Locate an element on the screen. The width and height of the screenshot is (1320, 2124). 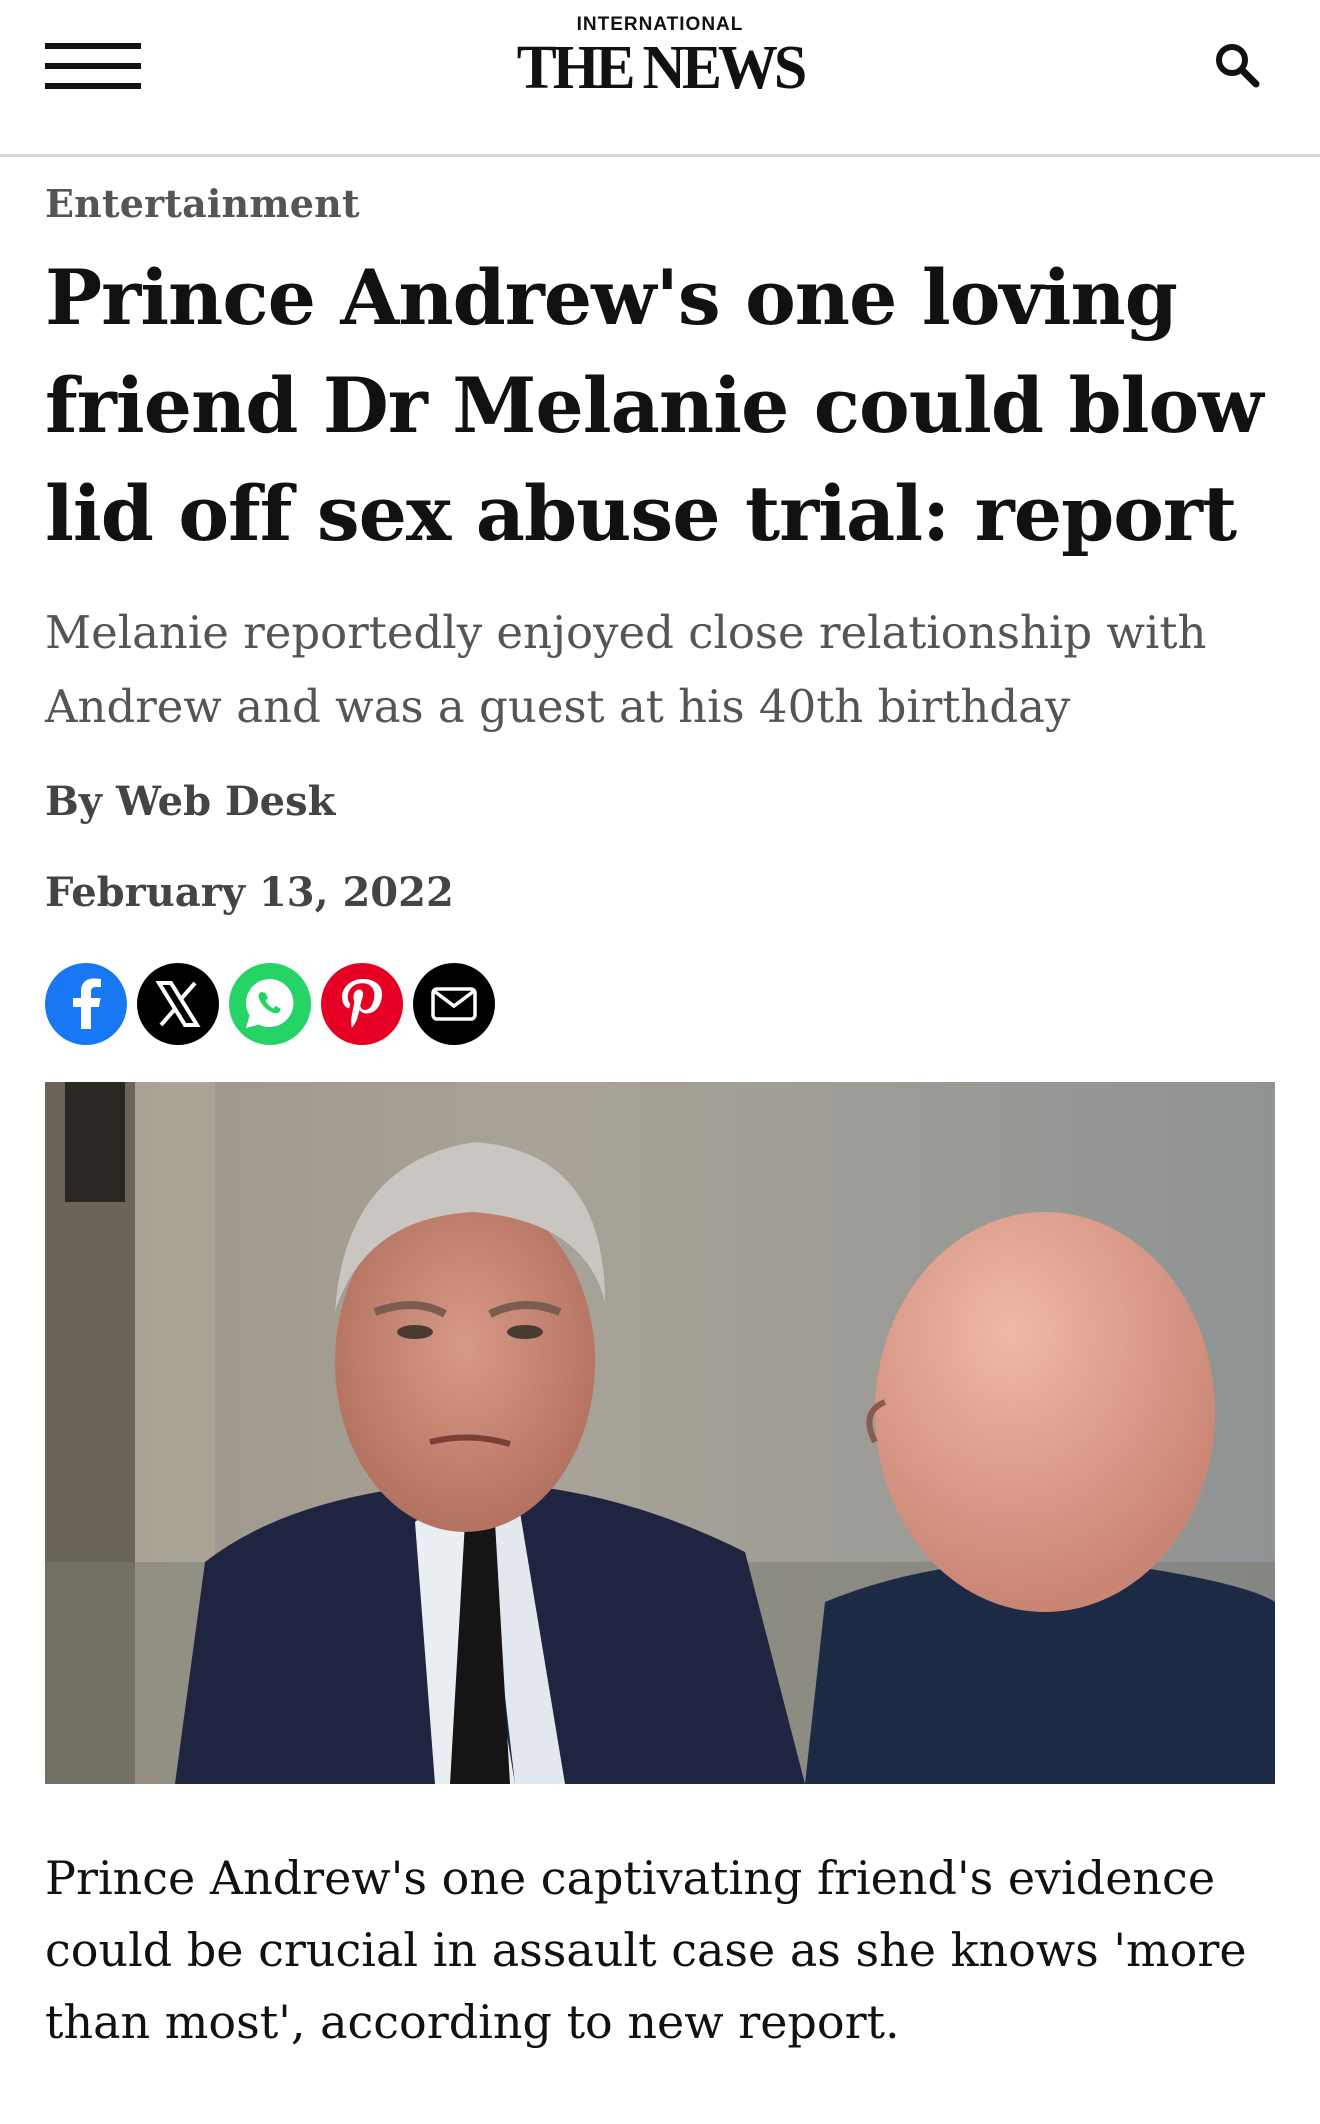
facebook-icon is located at coordinates (86, 1004).